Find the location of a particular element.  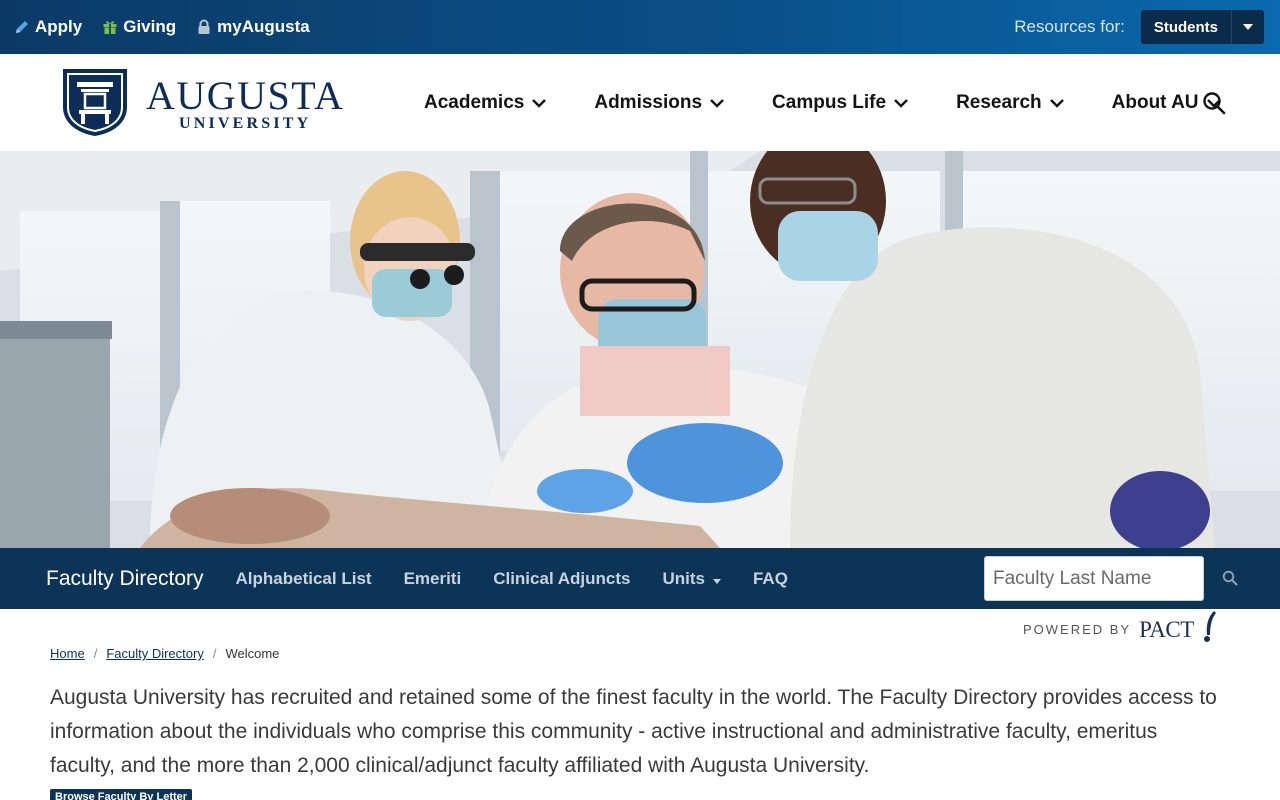

emeriti-link: Emeriti is located at coordinates (433, 579).